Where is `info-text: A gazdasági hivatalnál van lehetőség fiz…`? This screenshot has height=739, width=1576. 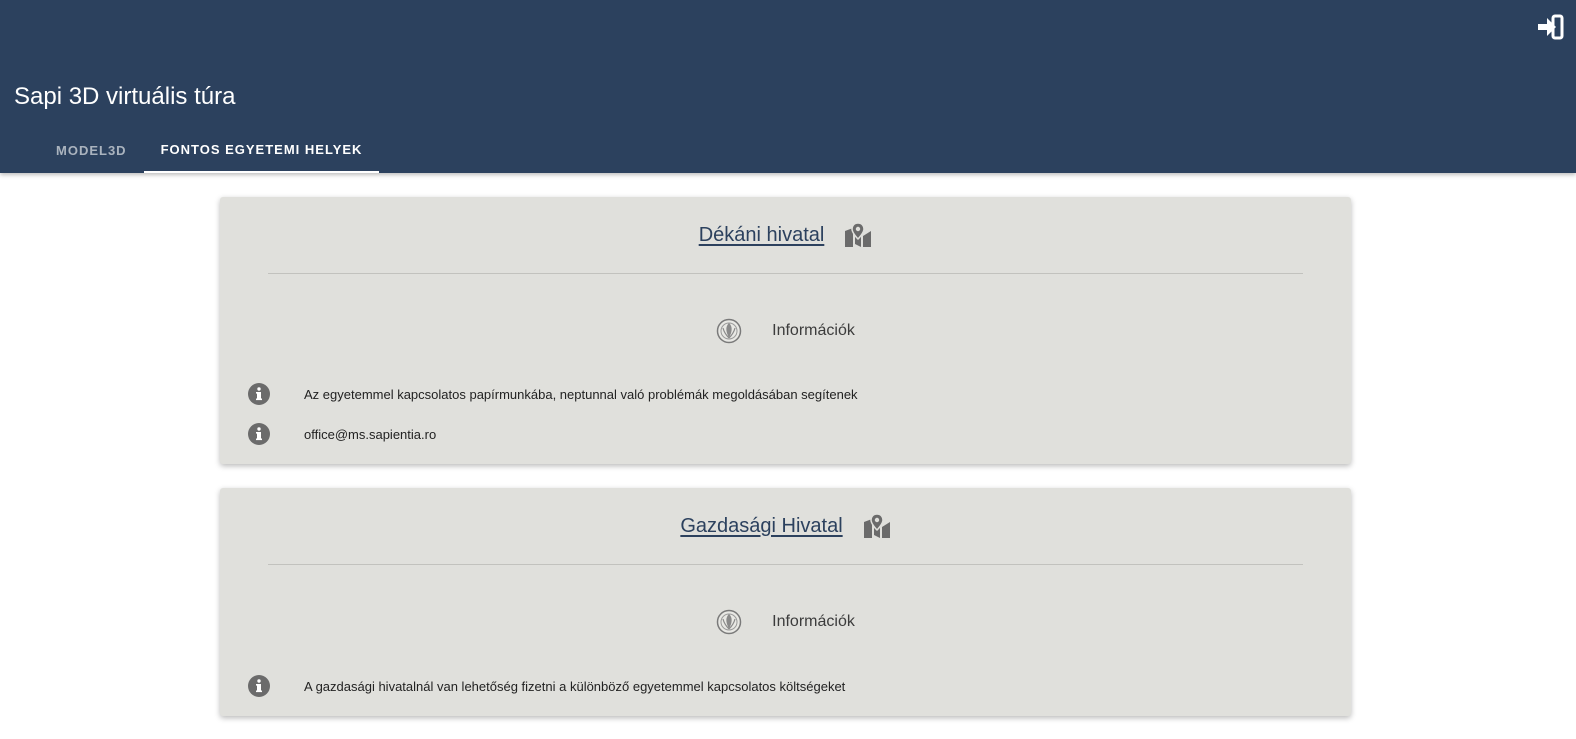 info-text: A gazdasági hivatalnál van lehetőség fiz… is located at coordinates (575, 686).